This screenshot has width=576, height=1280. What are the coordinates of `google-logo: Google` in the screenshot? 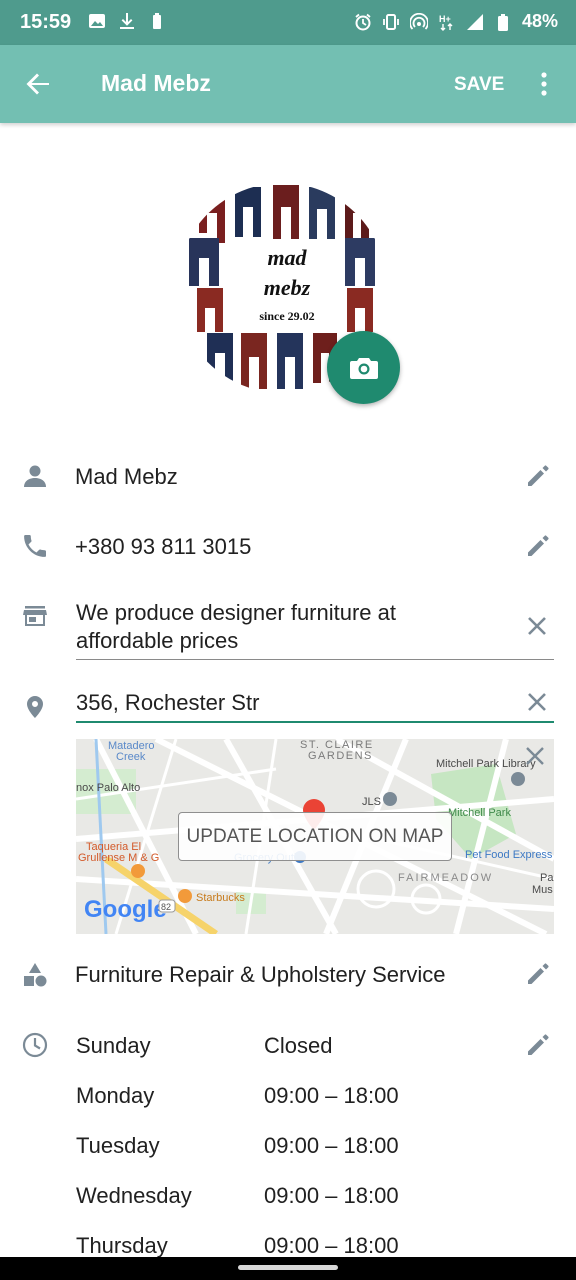 It's located at (125, 909).